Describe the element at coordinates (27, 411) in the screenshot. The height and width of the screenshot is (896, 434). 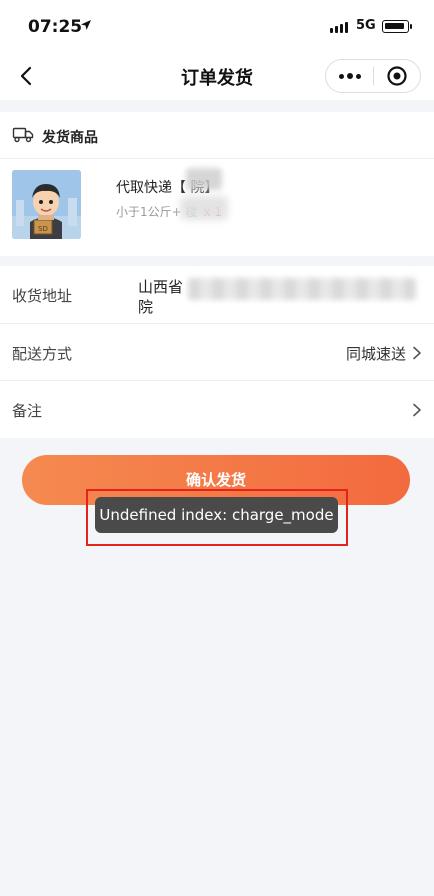
I see `remark-label: 备注` at that location.